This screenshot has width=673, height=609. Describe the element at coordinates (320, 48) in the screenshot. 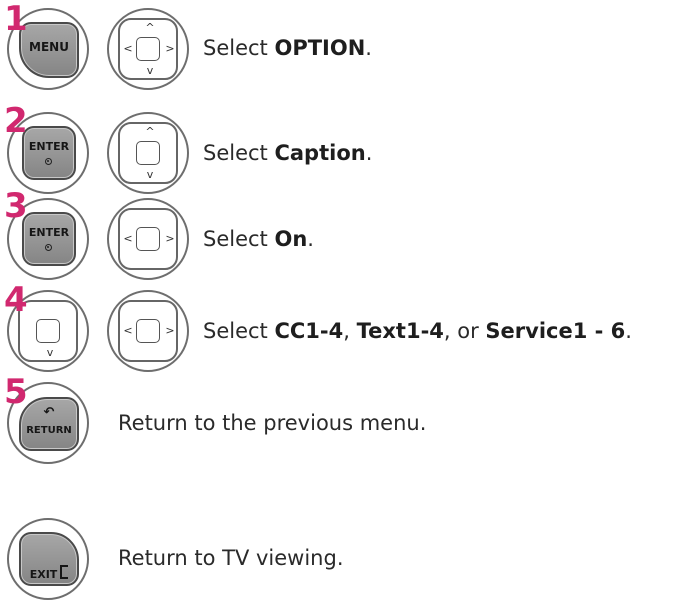

I see `step-1-bold: OPTION` at that location.